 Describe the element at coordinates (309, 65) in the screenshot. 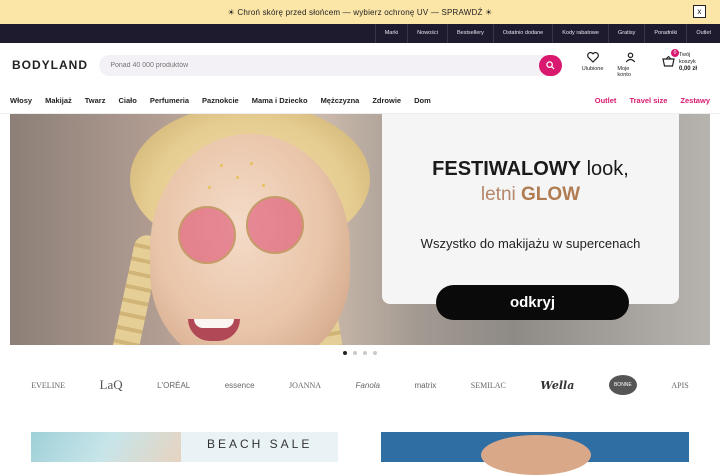

I see `search-input` at that location.